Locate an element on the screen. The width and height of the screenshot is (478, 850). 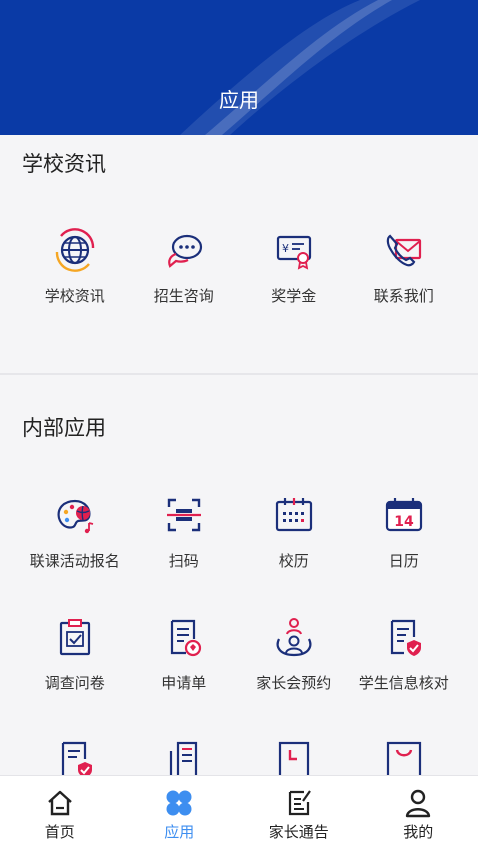
calendar-day-number: 14 is located at coordinates (404, 522).